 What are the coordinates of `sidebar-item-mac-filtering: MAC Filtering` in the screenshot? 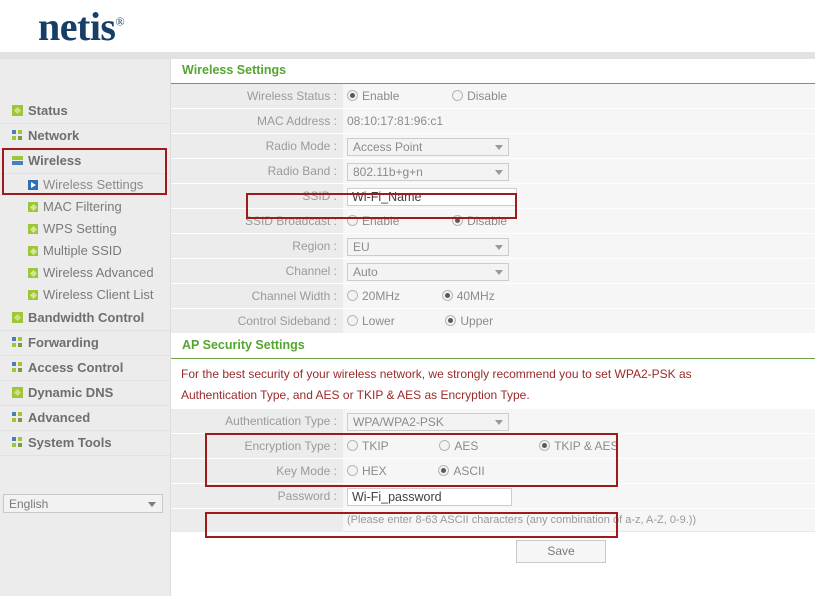 It's located at (85, 207).